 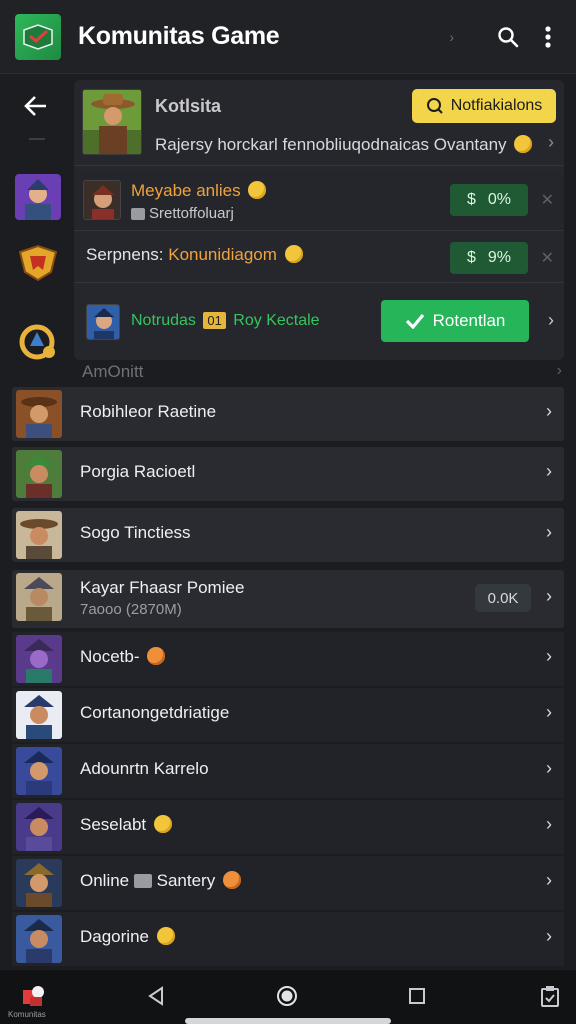 I want to click on list-item: Porgia Racioetl ›, so click(x=288, y=474).